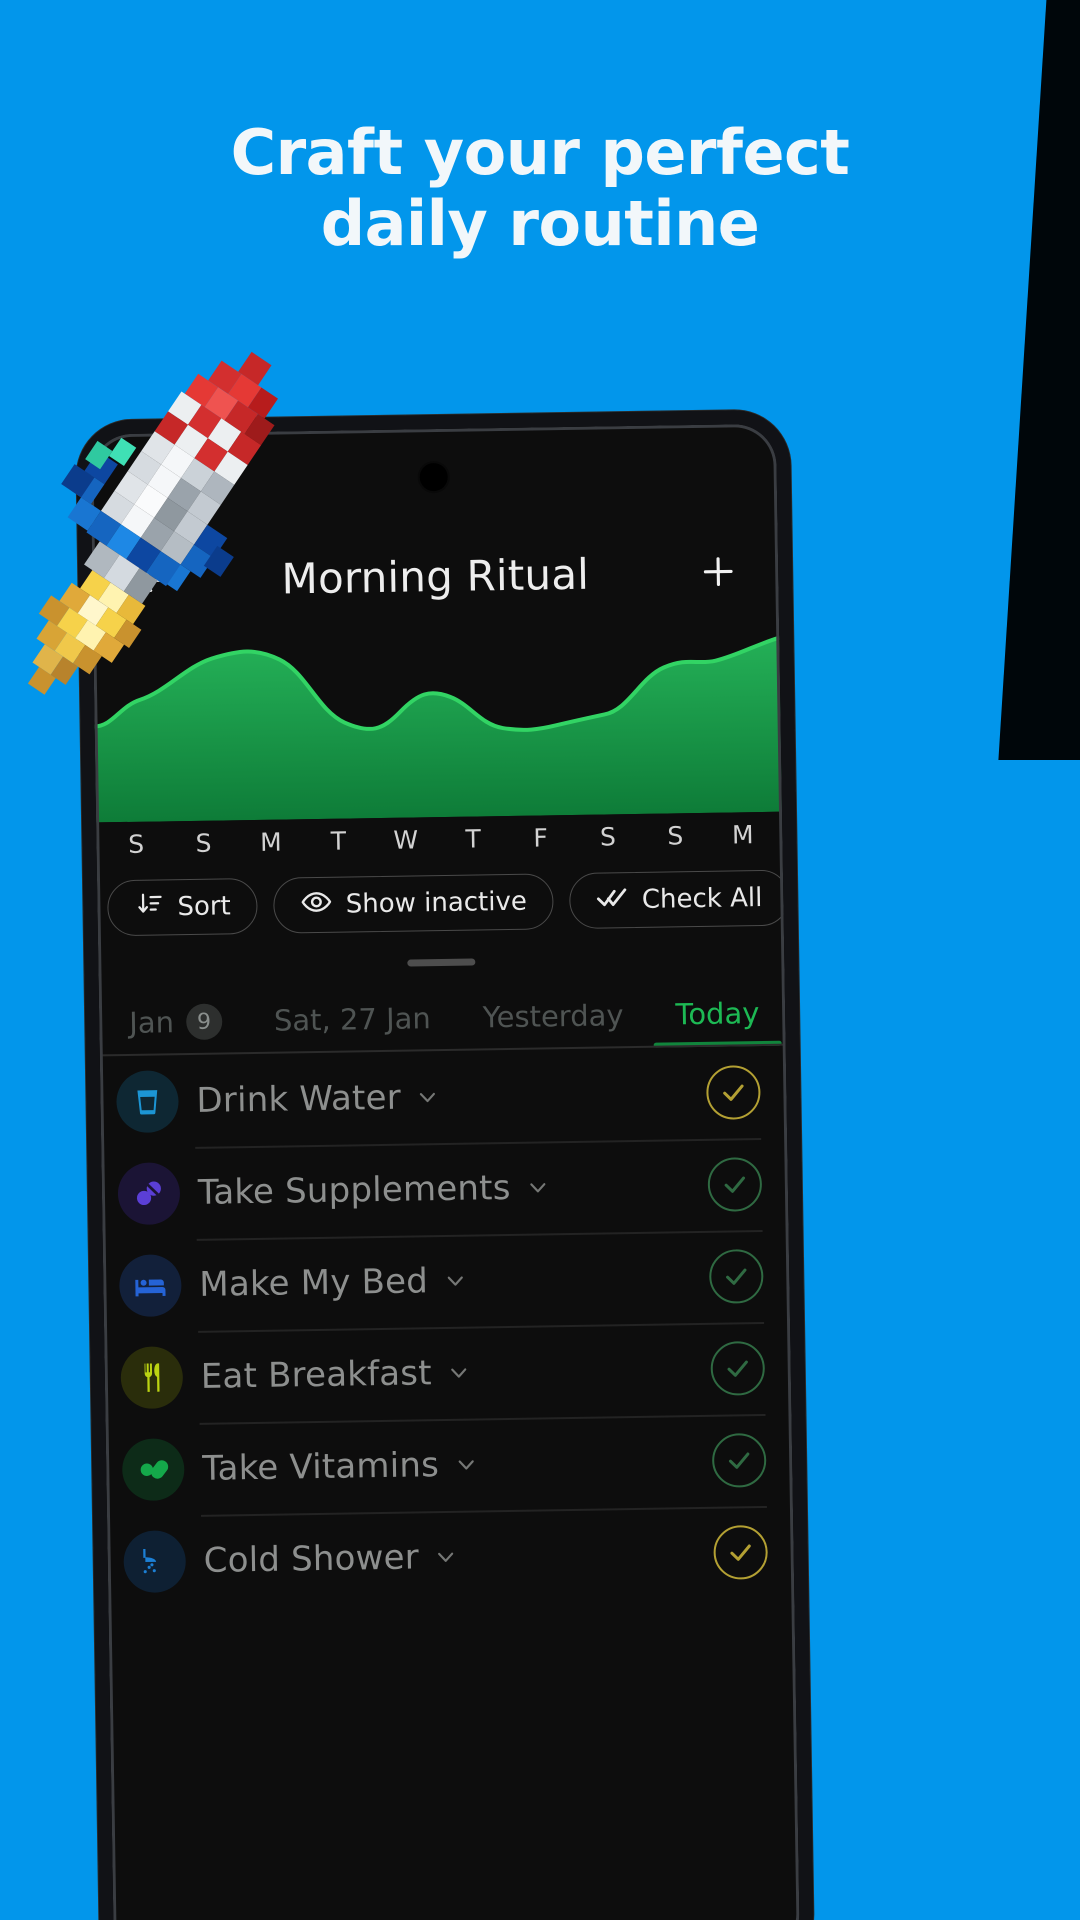  I want to click on day-label: W, so click(406, 840).